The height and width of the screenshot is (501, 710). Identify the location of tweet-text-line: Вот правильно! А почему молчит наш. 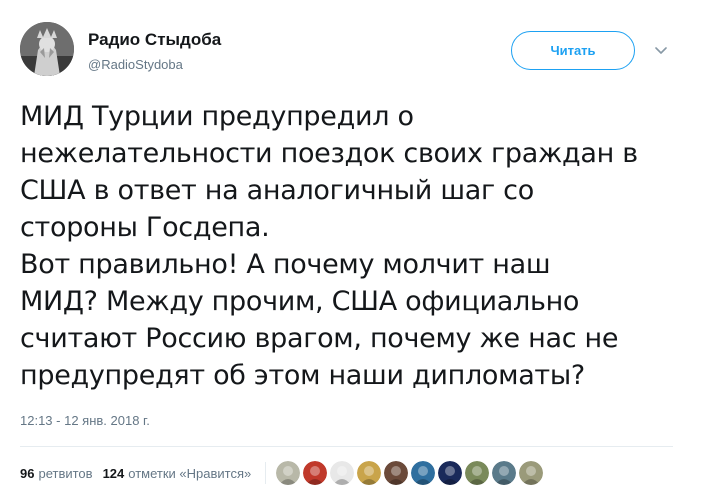
(285, 264).